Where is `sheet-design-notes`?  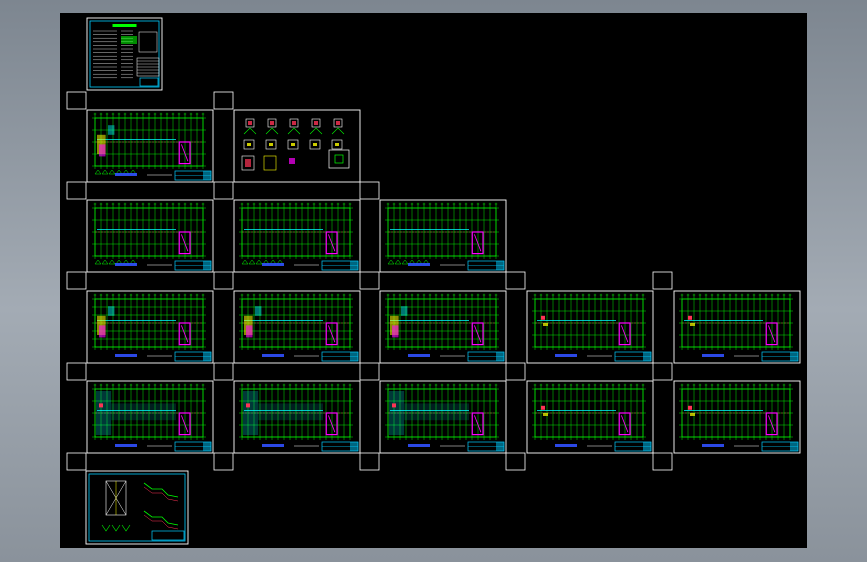 sheet-design-notes is located at coordinates (124, 54).